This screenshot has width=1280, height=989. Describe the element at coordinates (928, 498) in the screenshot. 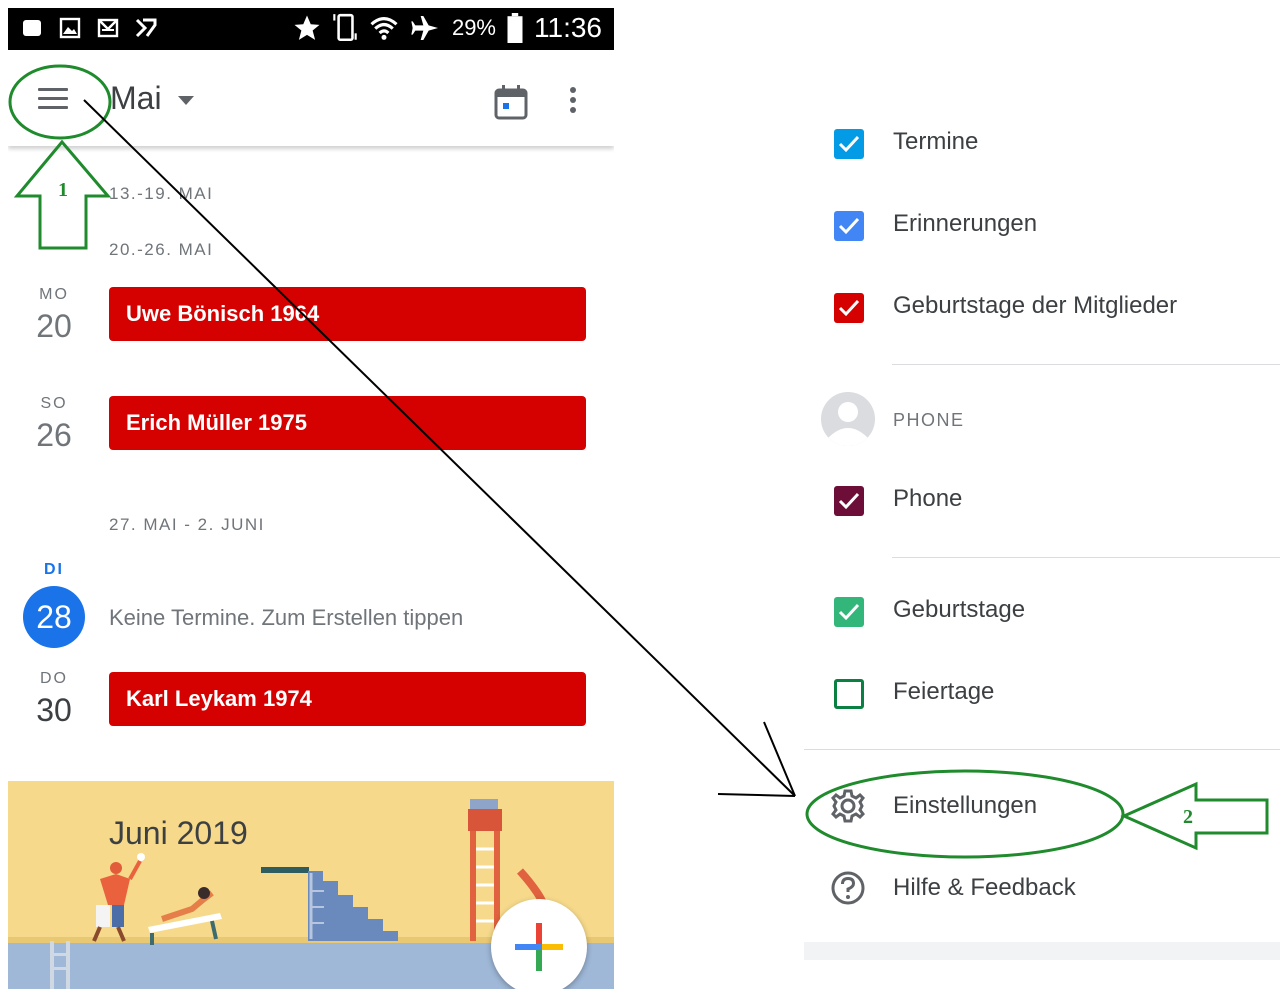

I see `calendar-label: Phone` at that location.